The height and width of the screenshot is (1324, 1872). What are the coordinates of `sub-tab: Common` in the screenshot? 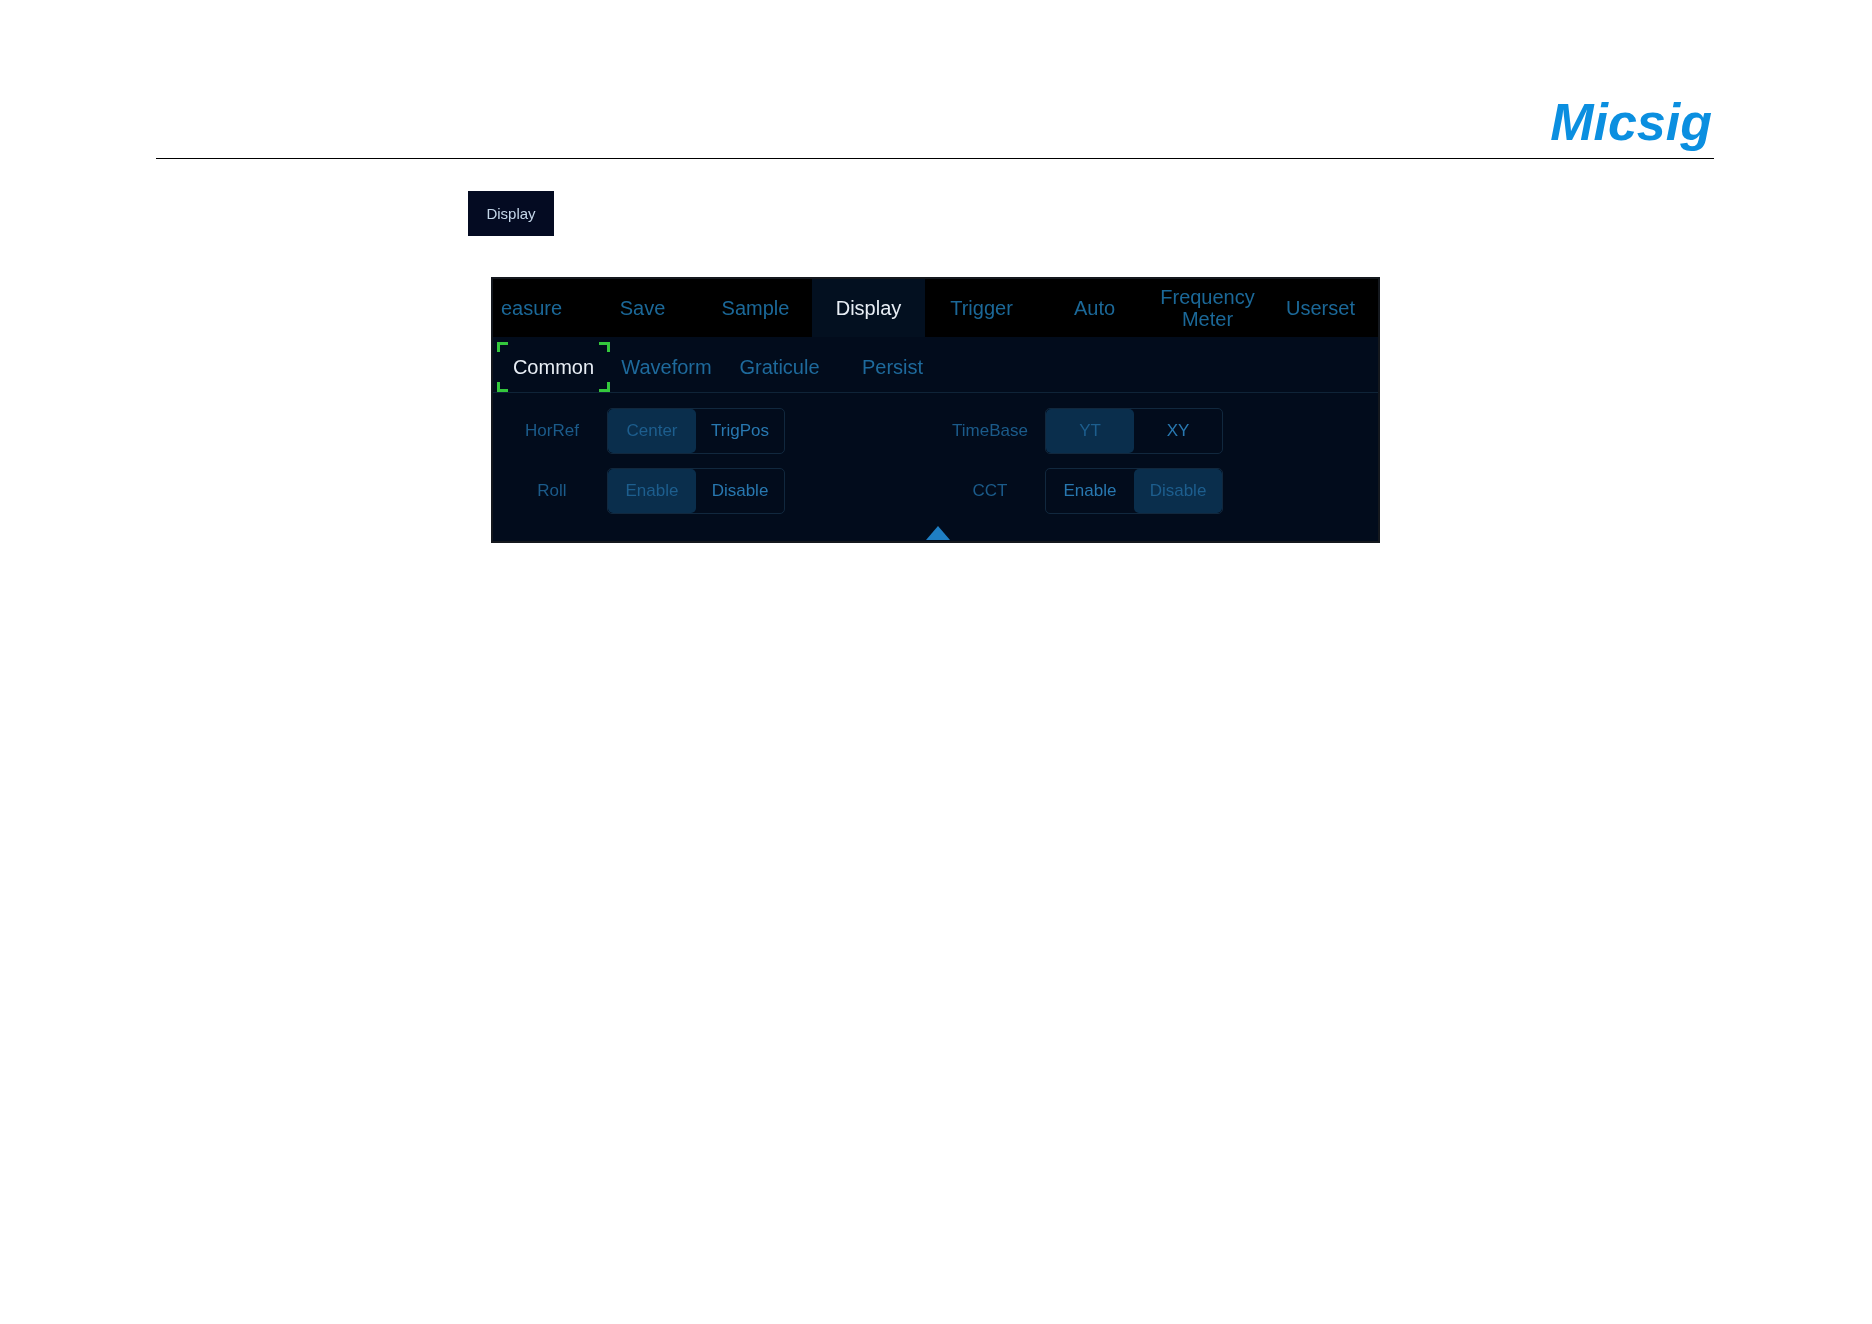 It's located at (553, 367).